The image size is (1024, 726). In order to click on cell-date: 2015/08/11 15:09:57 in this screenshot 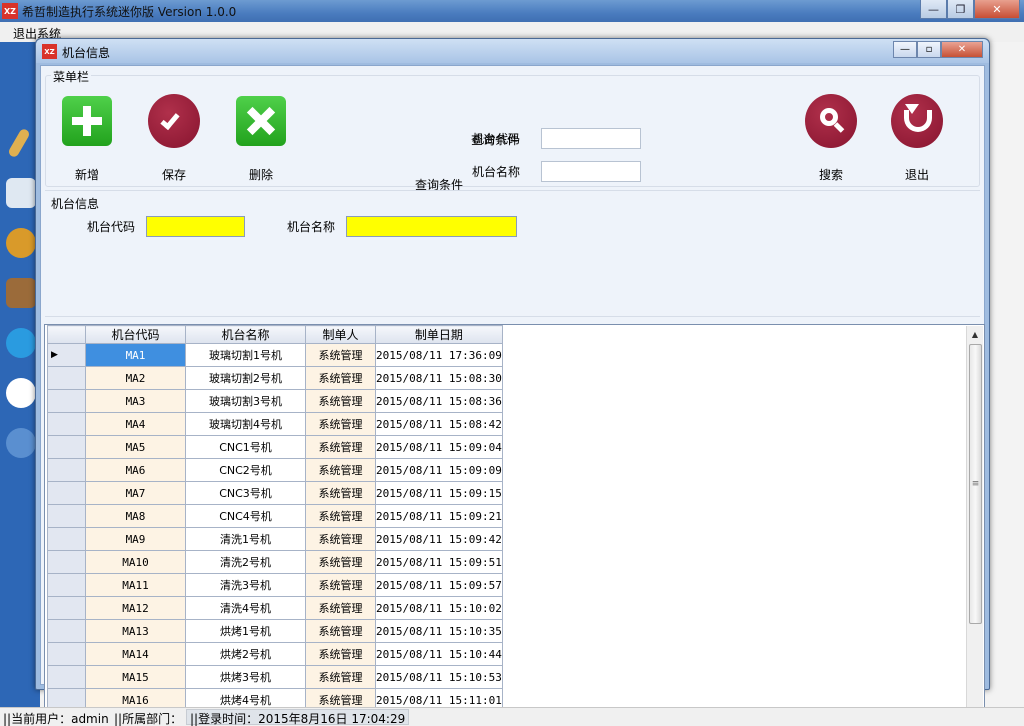, I will do `click(439, 585)`.